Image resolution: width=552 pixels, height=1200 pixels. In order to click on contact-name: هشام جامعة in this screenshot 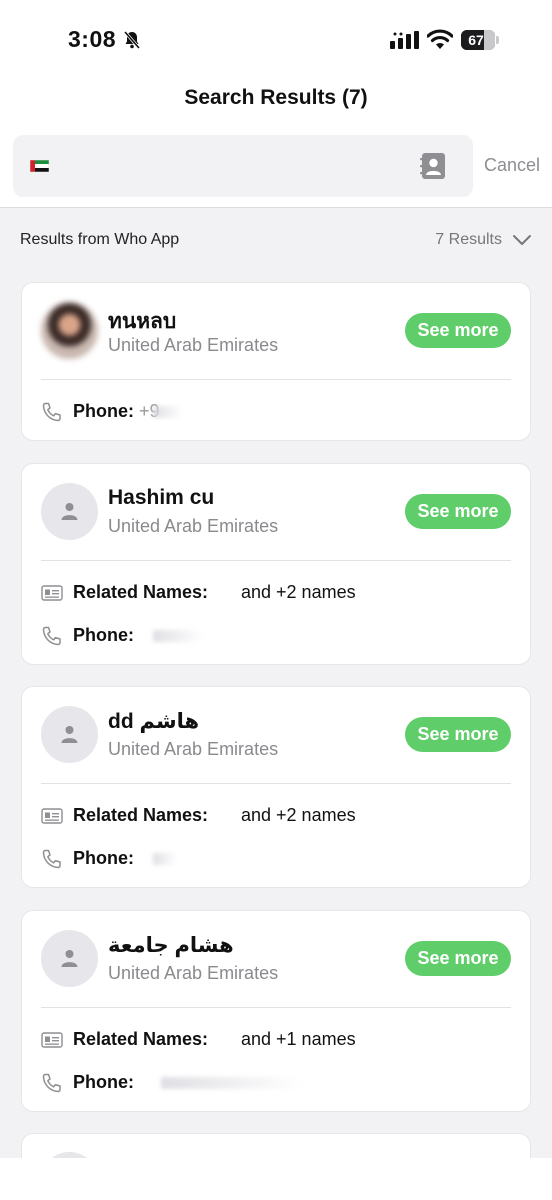, I will do `click(171, 945)`.